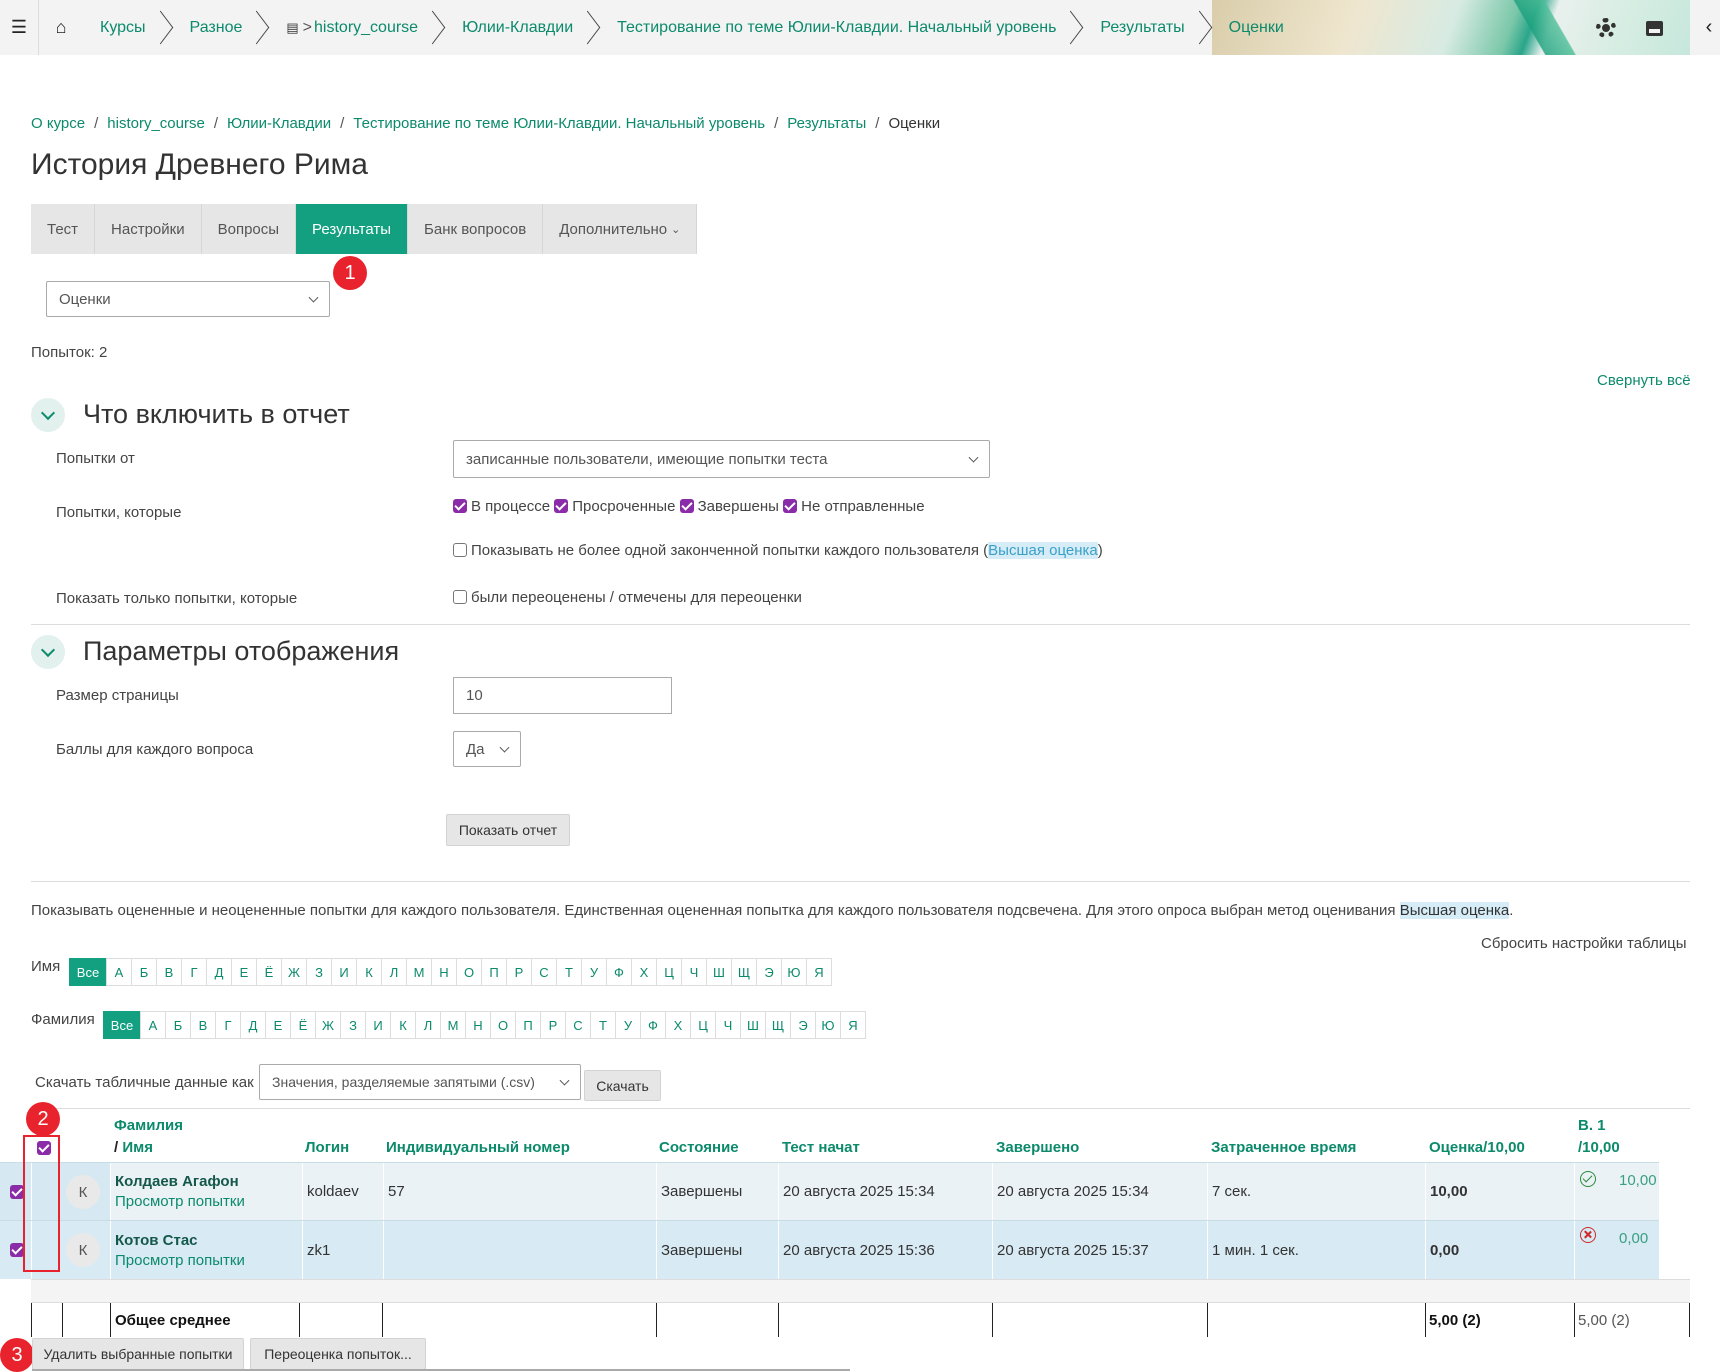 This screenshot has height=1372, width=1720. I want to click on lastname-initial-letter: Ж, so click(328, 1025).